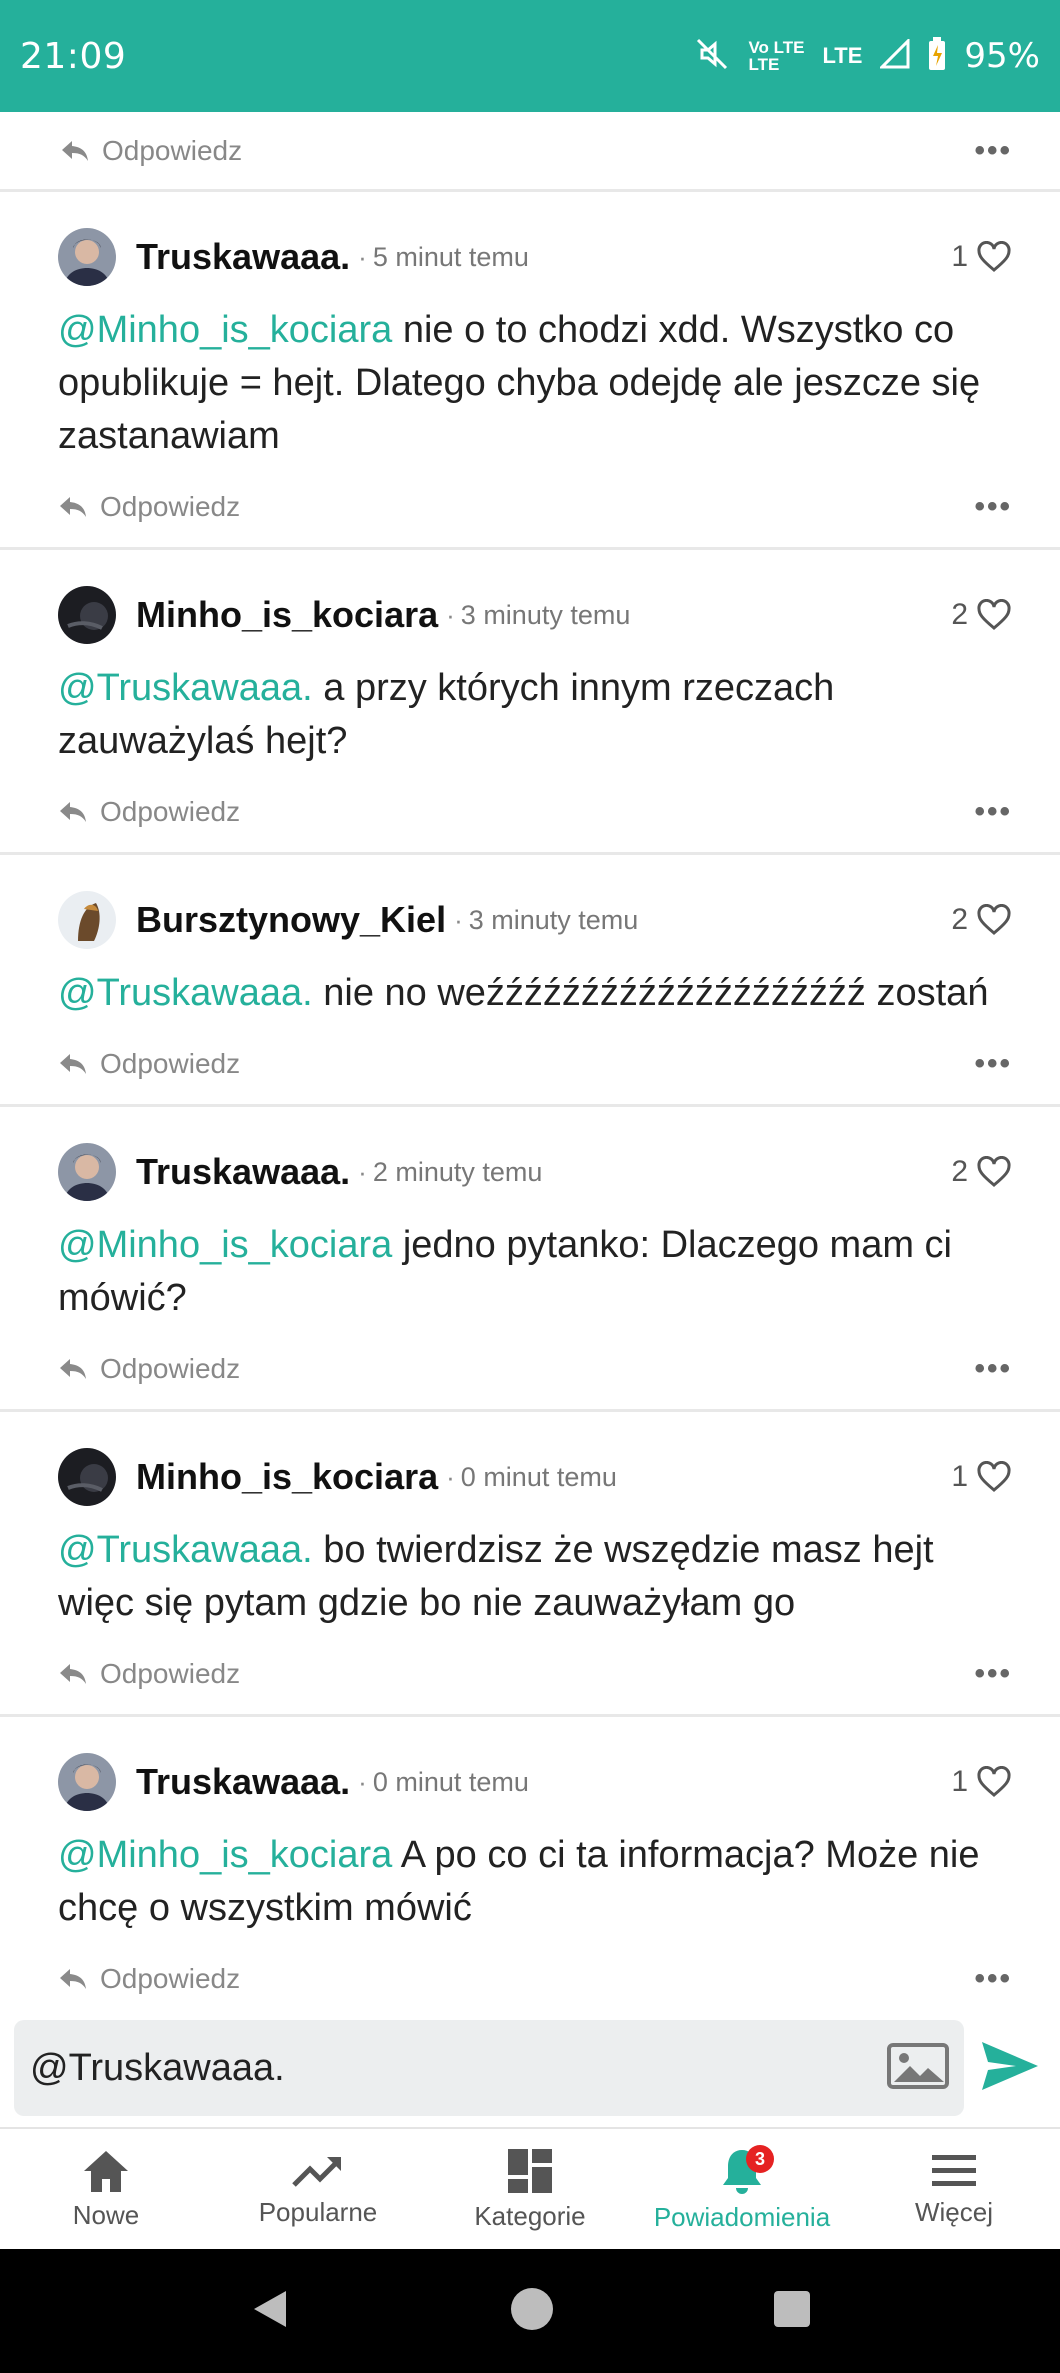  What do you see at coordinates (457, 1171) in the screenshot?
I see `comment-time: 2 minuty temu` at bounding box center [457, 1171].